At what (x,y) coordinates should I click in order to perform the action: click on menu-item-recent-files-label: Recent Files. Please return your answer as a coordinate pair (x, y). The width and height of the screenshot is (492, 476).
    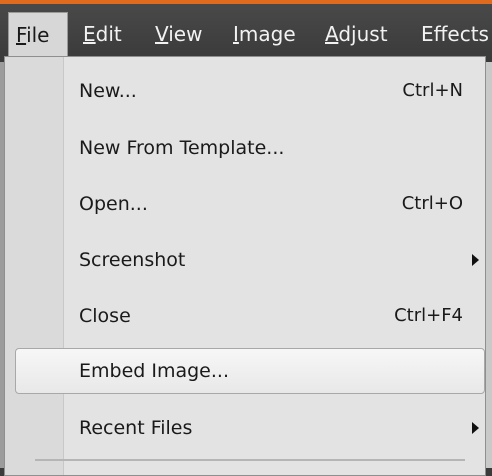
    Looking at the image, I should click on (136, 428).